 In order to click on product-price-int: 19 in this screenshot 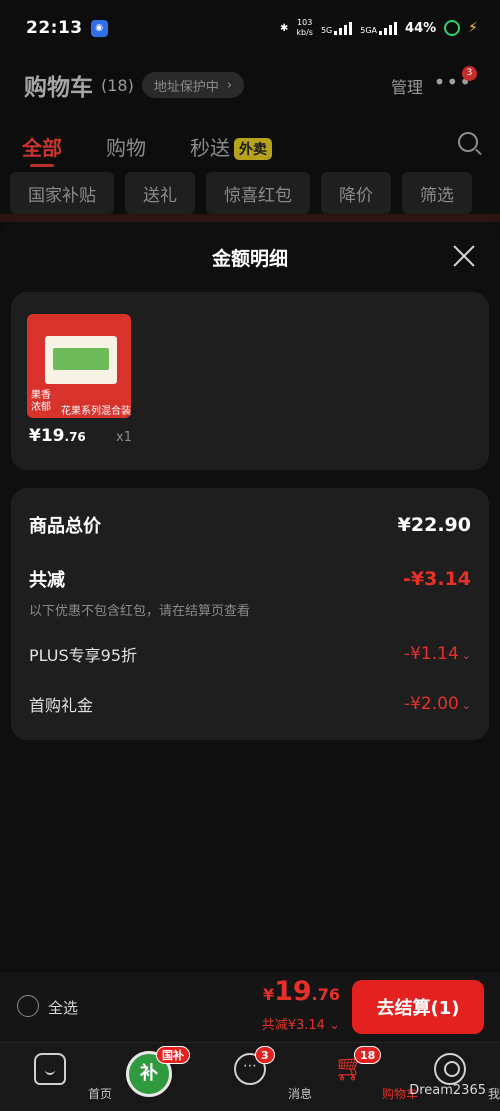, I will do `click(52, 436)`.